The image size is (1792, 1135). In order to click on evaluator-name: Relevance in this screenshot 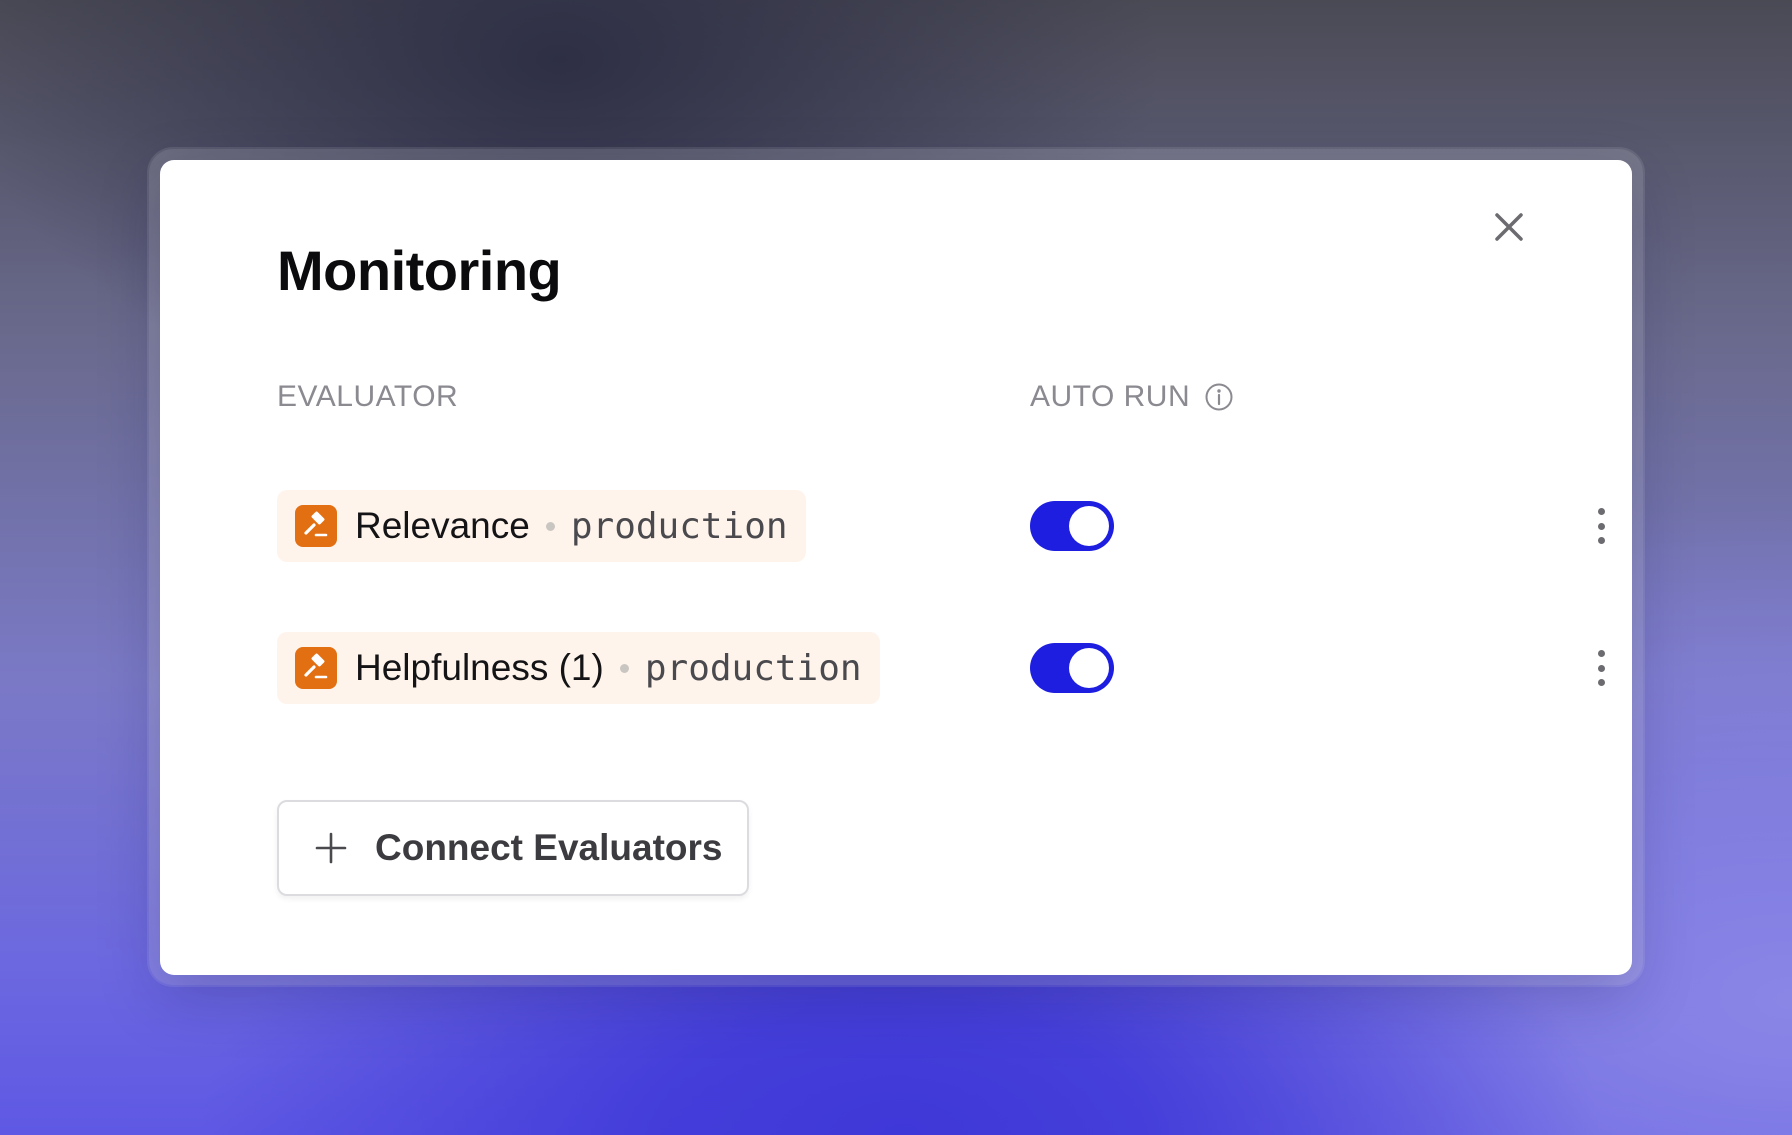, I will do `click(442, 525)`.